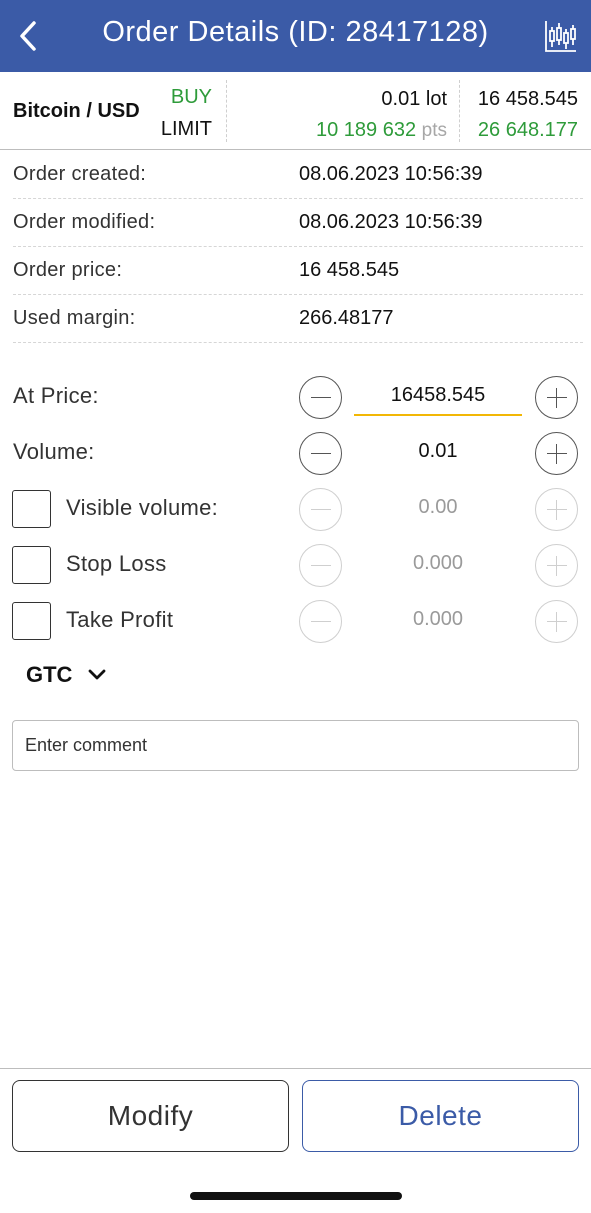 This screenshot has height=1213, width=591. I want to click on points-distance: 10 189 632 pts, so click(381, 130).